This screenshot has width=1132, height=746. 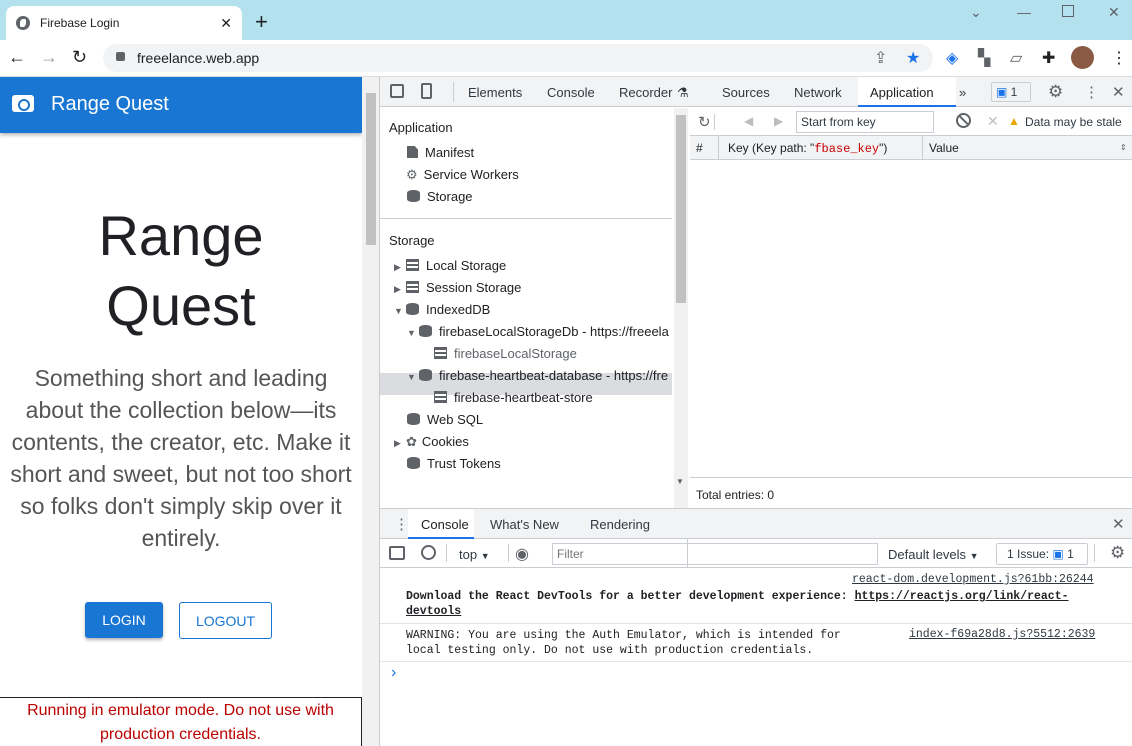 What do you see at coordinates (1118, 92) in the screenshot?
I see `close-devtools-icon: ✕` at bounding box center [1118, 92].